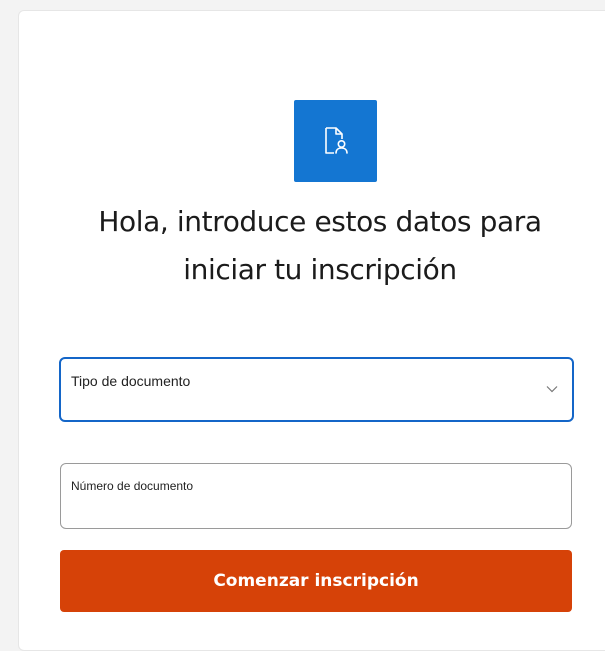 The width and height of the screenshot is (605, 651). Describe the element at coordinates (320, 221) in the screenshot. I see `title-line-1: Hola, introduce estos datos para` at that location.